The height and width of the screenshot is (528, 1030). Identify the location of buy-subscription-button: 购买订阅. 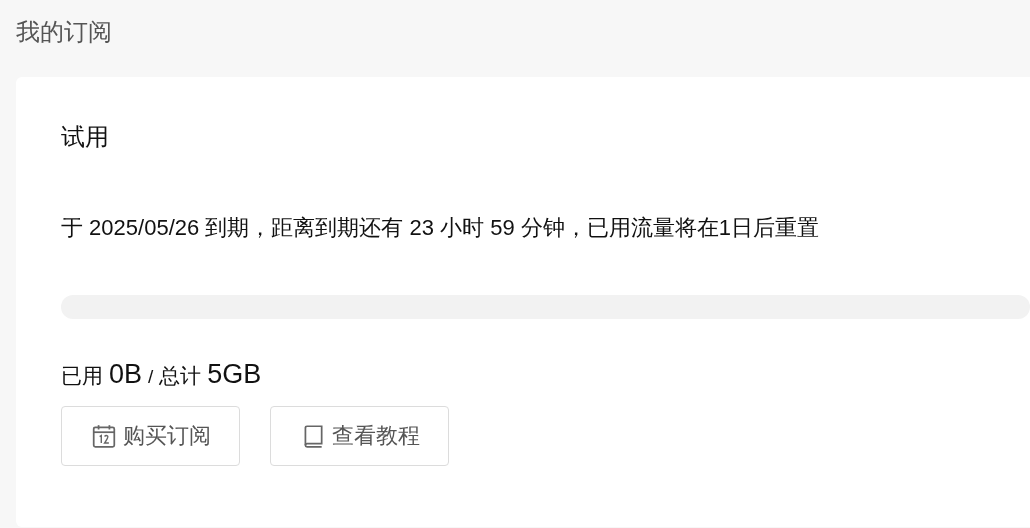
(150, 436).